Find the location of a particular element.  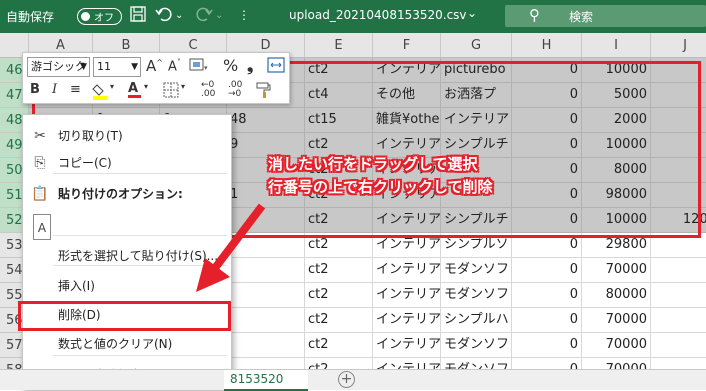

context-menu-label: 切り取り(T) is located at coordinates (90, 136).